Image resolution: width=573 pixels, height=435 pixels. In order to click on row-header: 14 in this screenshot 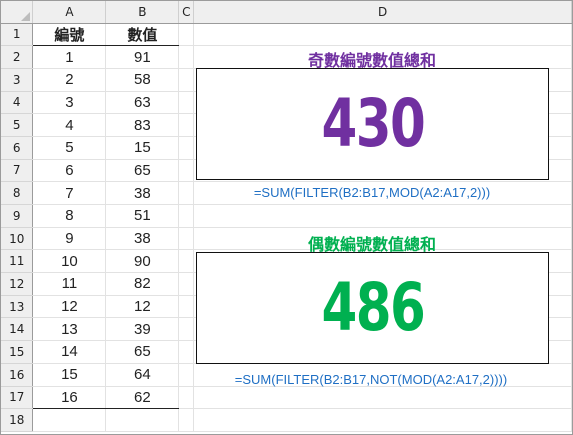, I will do `click(17, 329)`.